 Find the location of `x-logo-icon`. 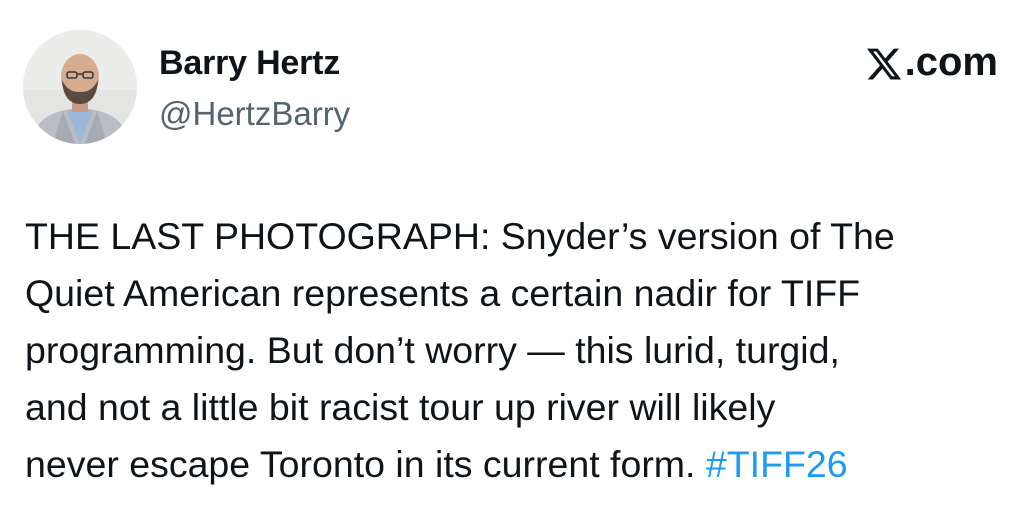

x-logo-icon is located at coordinates (884, 64).